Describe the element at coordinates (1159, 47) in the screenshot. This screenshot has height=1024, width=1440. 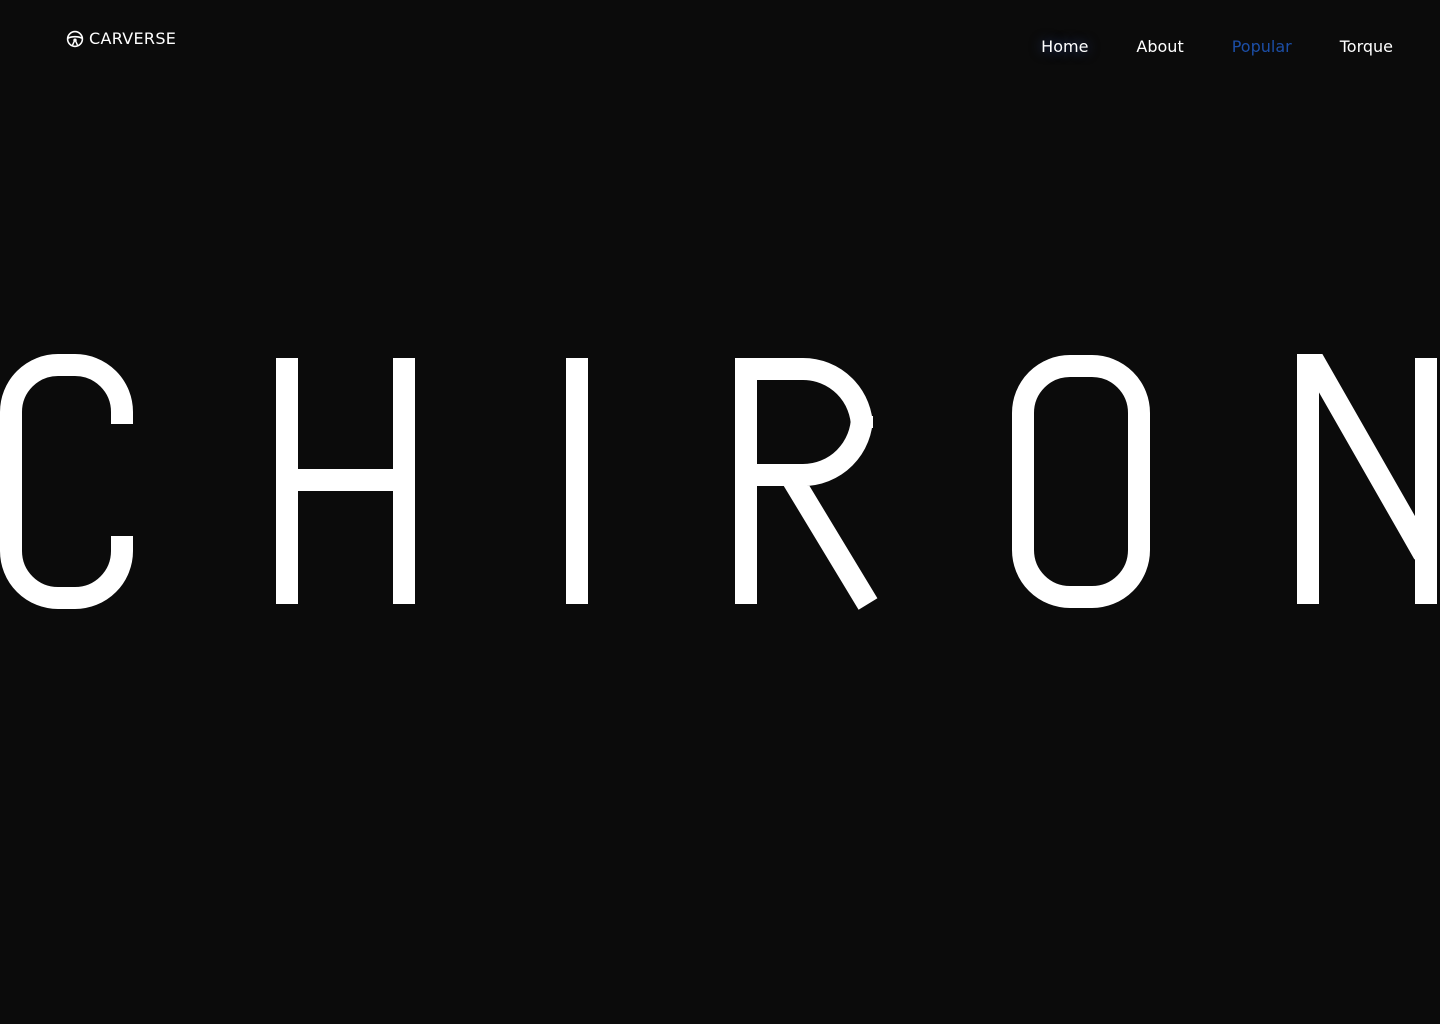
I see `nav-about-link: About` at that location.